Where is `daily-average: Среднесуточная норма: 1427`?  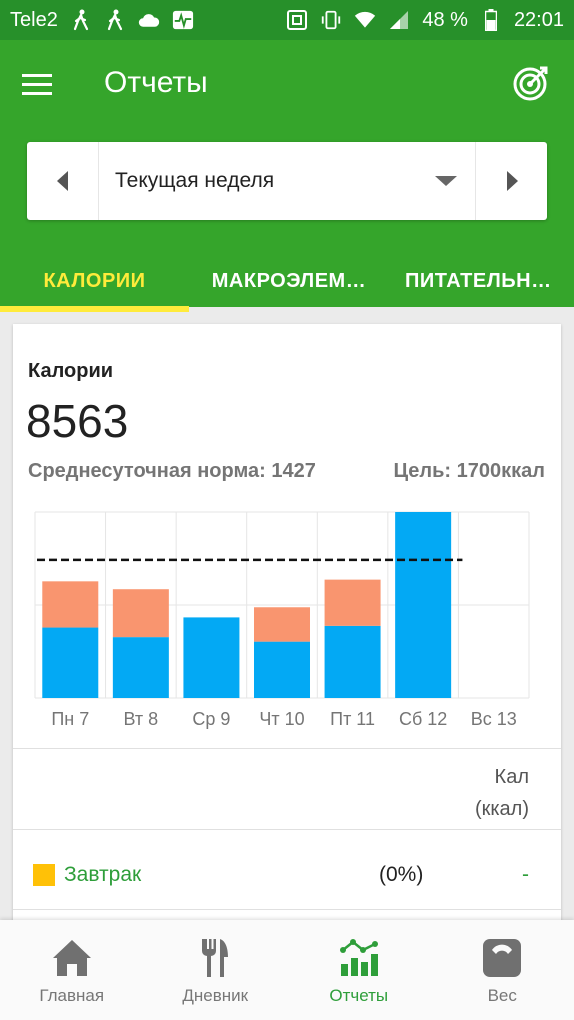
daily-average: Среднесуточная норма: 1427 is located at coordinates (172, 471).